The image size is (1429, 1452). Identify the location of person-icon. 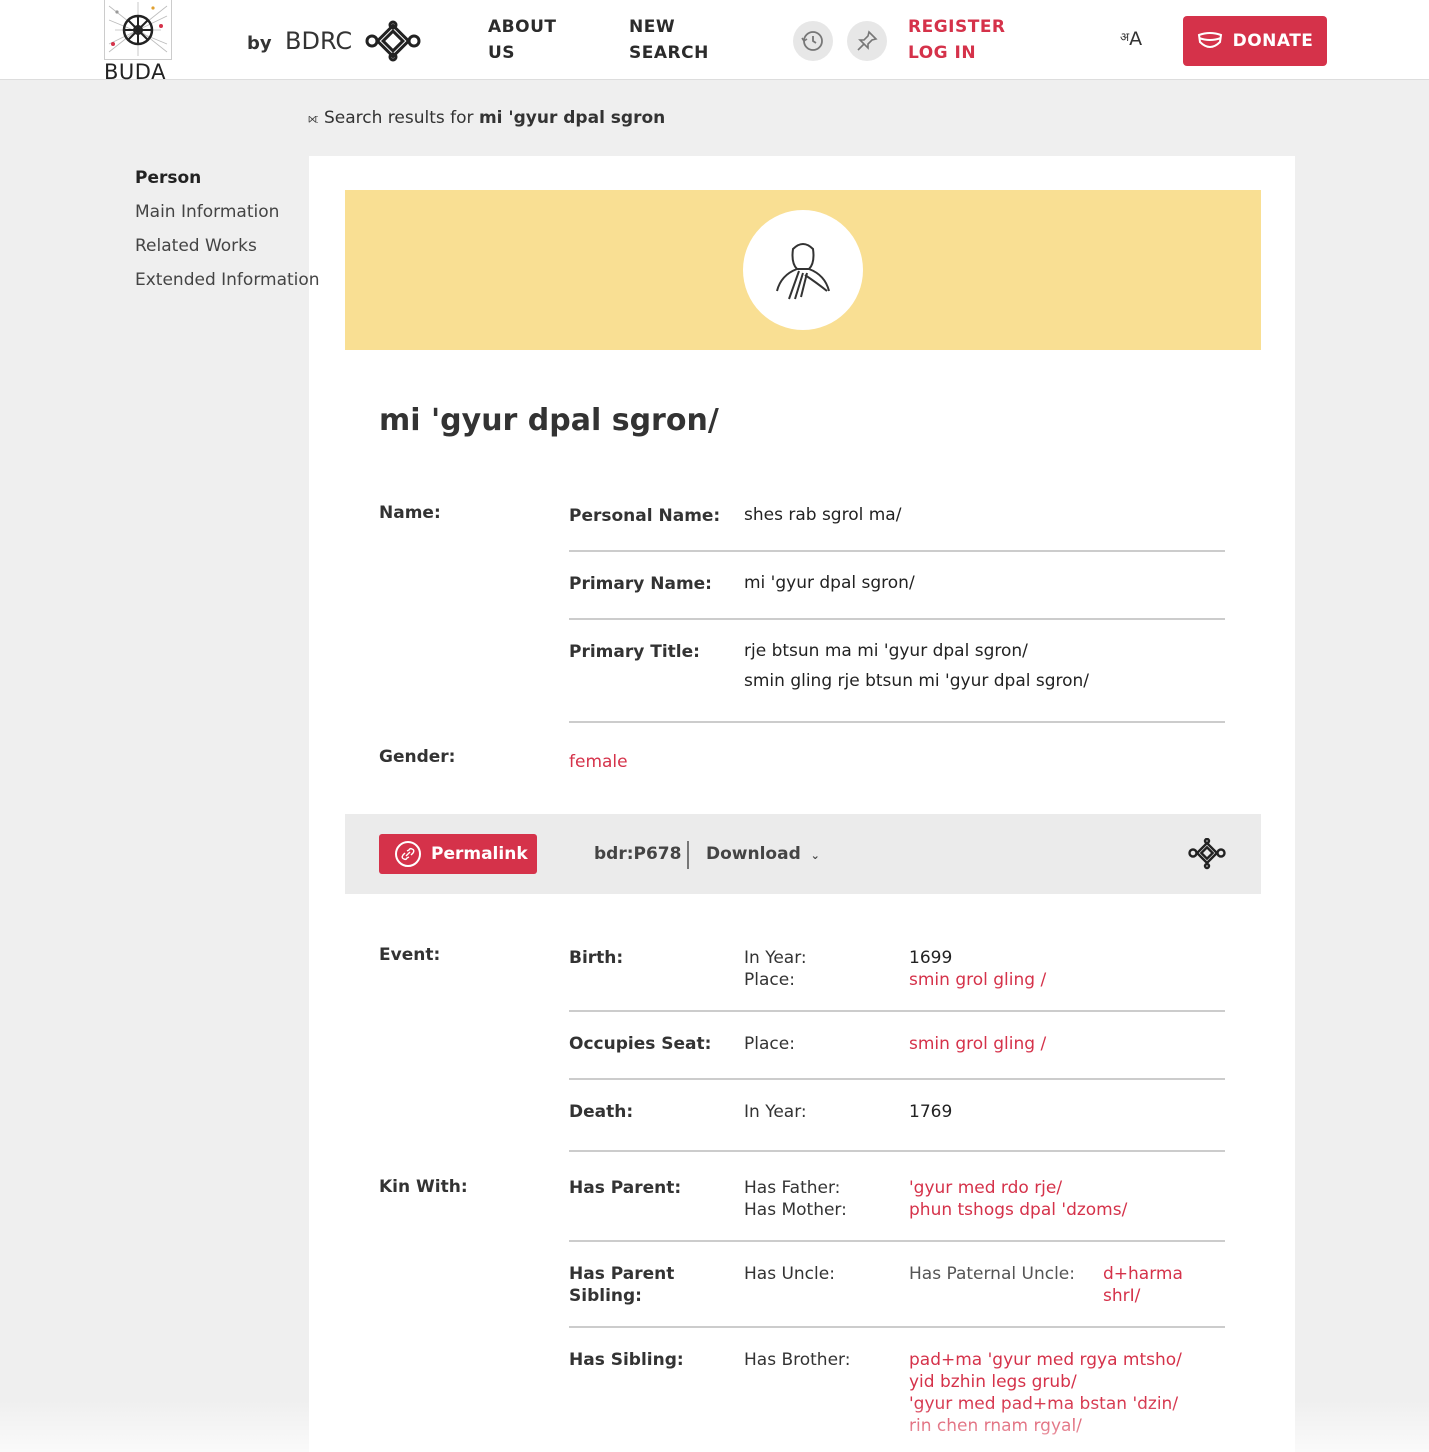
(803, 271).